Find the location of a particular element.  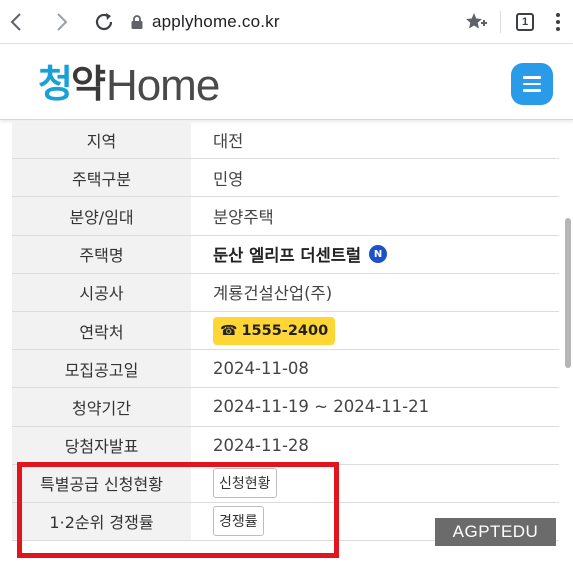

logo-rest-glyph: 약 is located at coordinates (88, 84).